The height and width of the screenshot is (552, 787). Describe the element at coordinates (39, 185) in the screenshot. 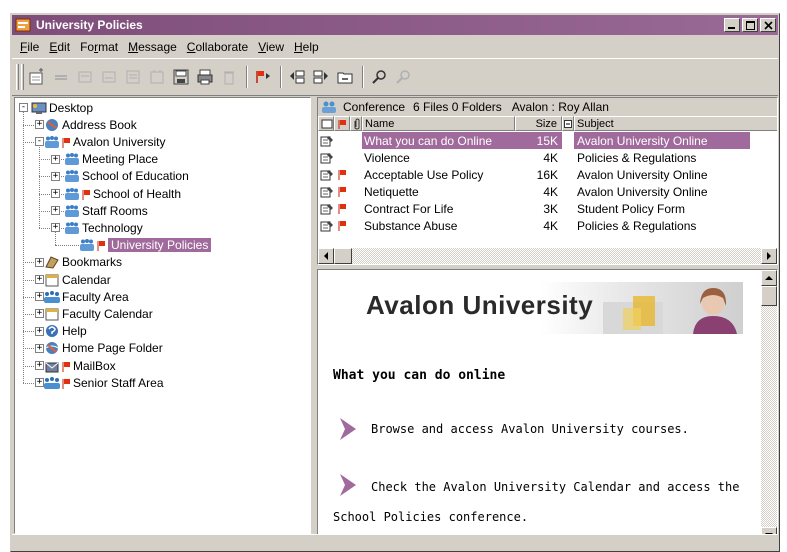

I see `tree-connector` at that location.